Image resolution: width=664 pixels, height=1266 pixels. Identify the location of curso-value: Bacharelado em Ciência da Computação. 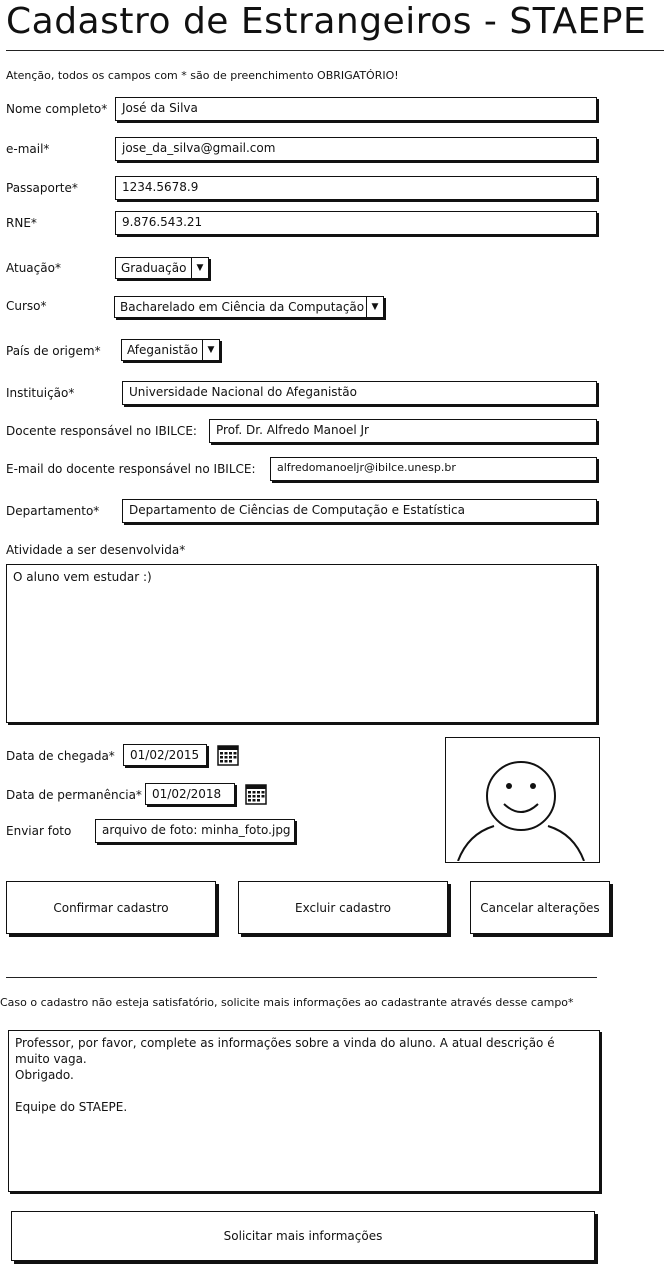
(242, 307).